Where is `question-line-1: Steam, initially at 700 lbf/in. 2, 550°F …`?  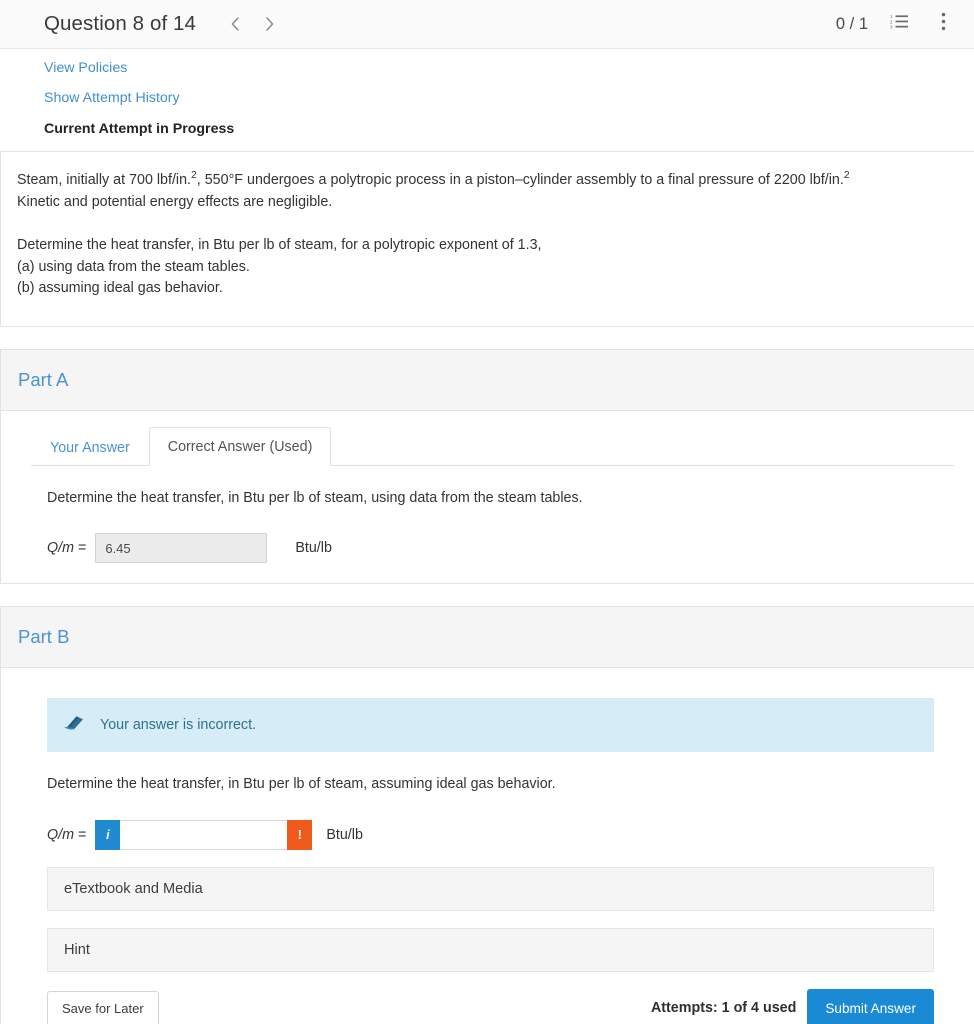 question-line-1: Steam, initially at 700 lbf/in. 2, 550°F … is located at coordinates (484, 181).